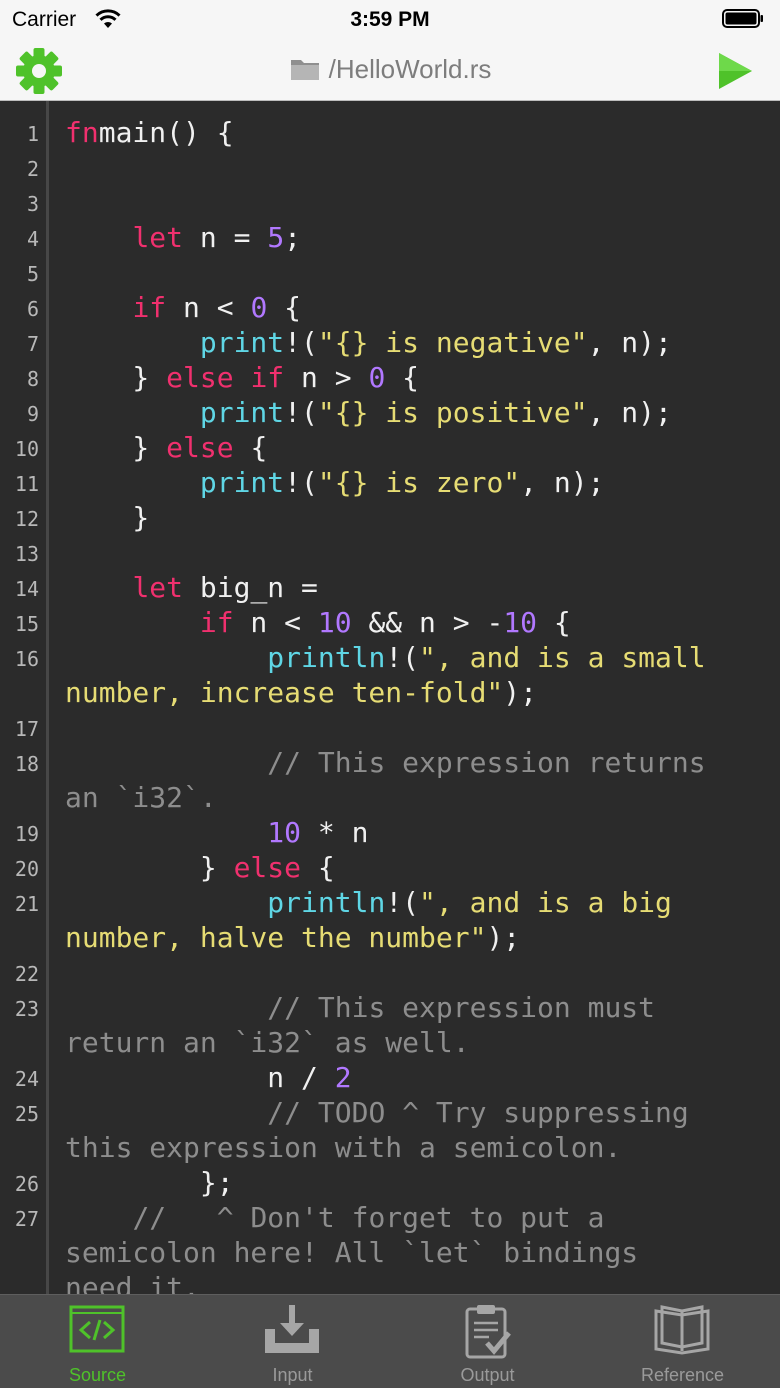  I want to click on line-number: 24, so click(26, 1079).